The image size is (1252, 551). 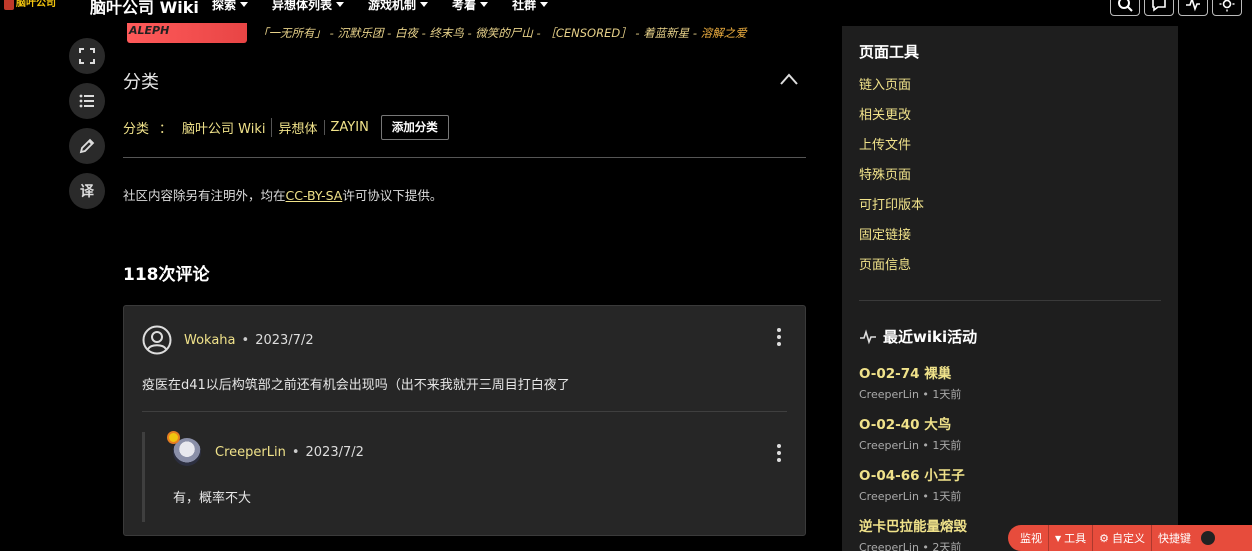 I want to click on category-label: 分类, so click(x=136, y=129).